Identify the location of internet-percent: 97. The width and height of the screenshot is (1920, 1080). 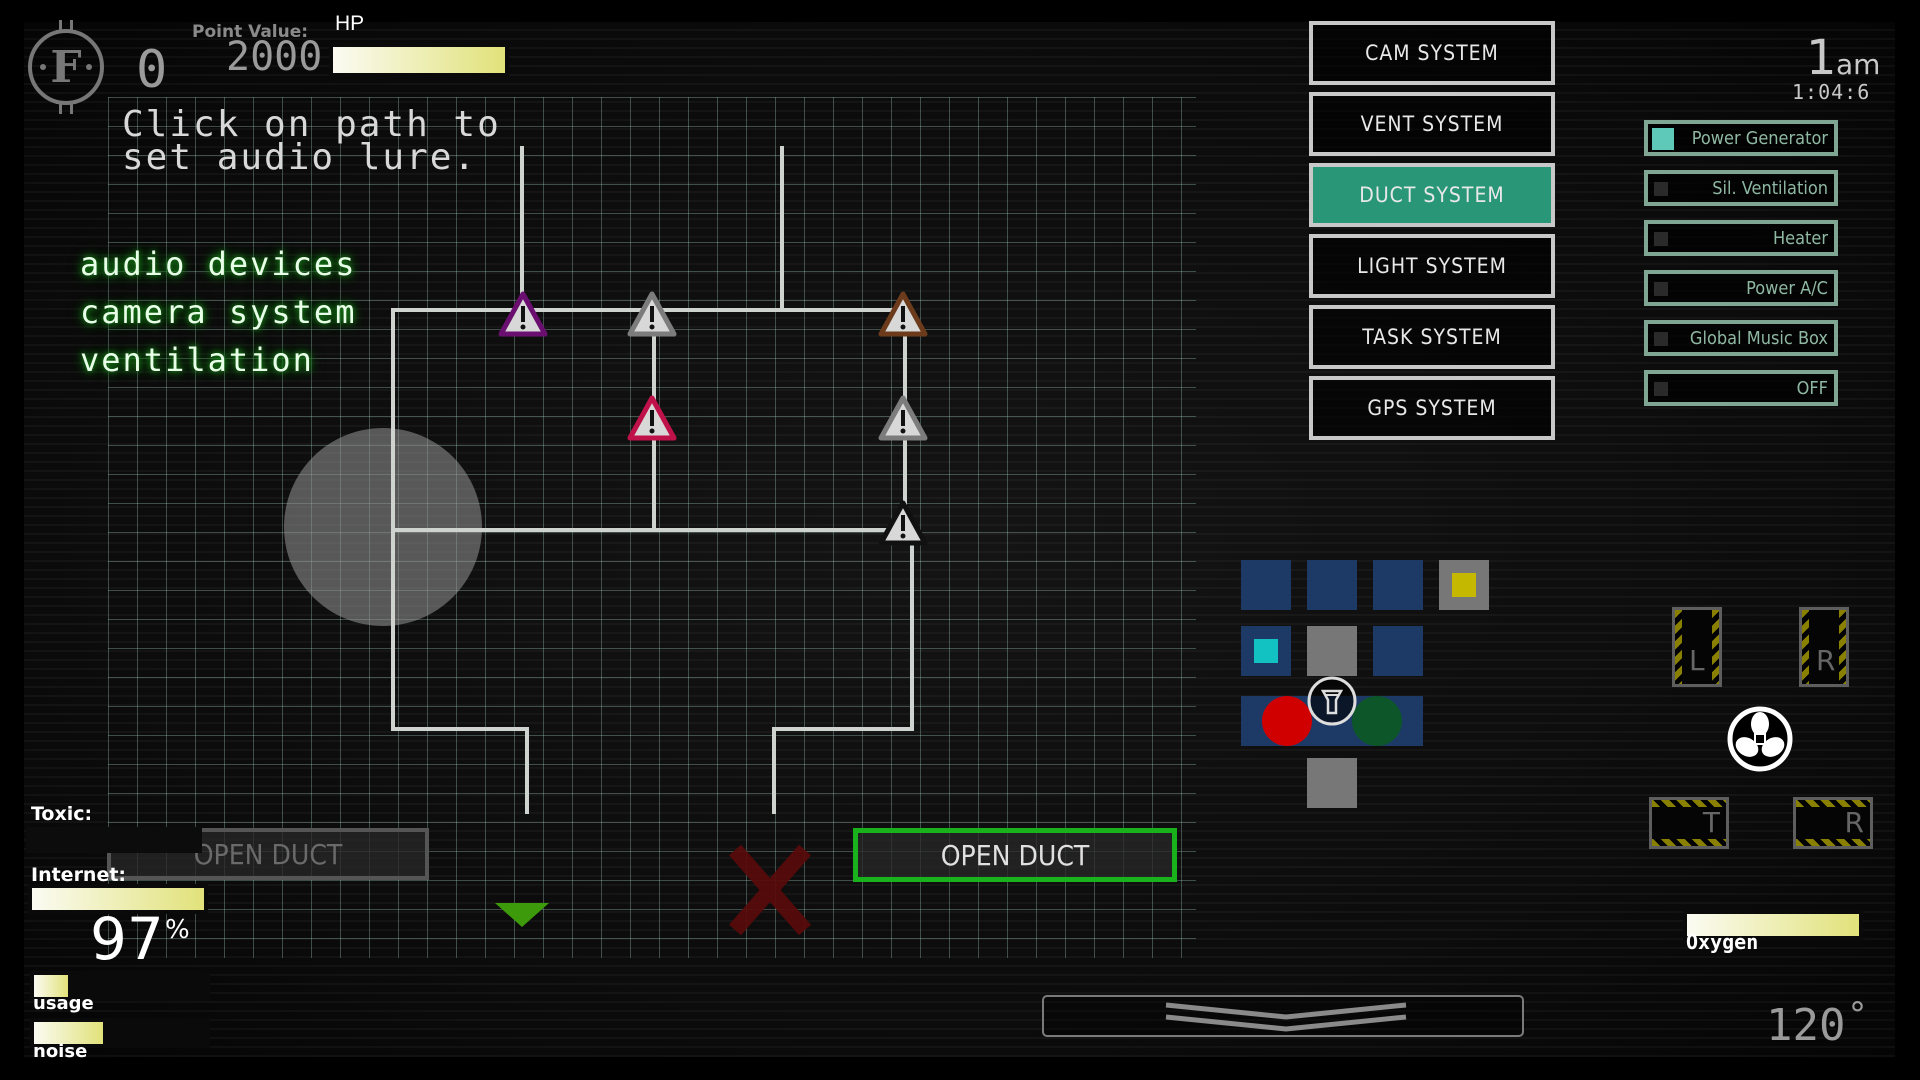
(127, 939).